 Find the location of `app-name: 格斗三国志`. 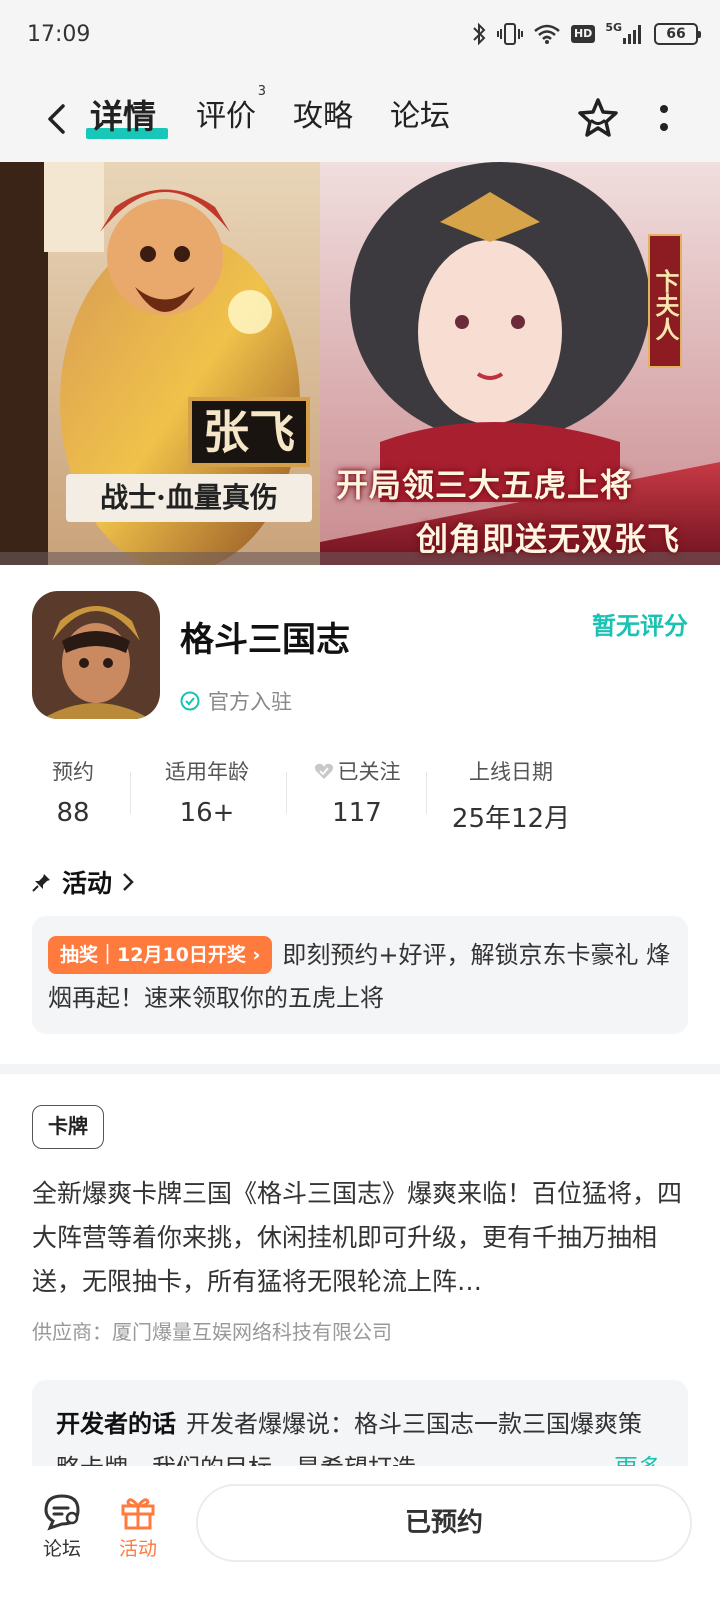

app-name: 格斗三国志 is located at coordinates (265, 640).